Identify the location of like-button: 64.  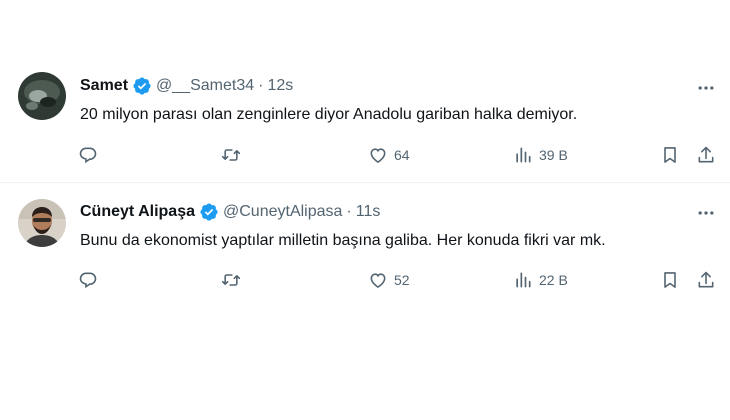
(389, 155).